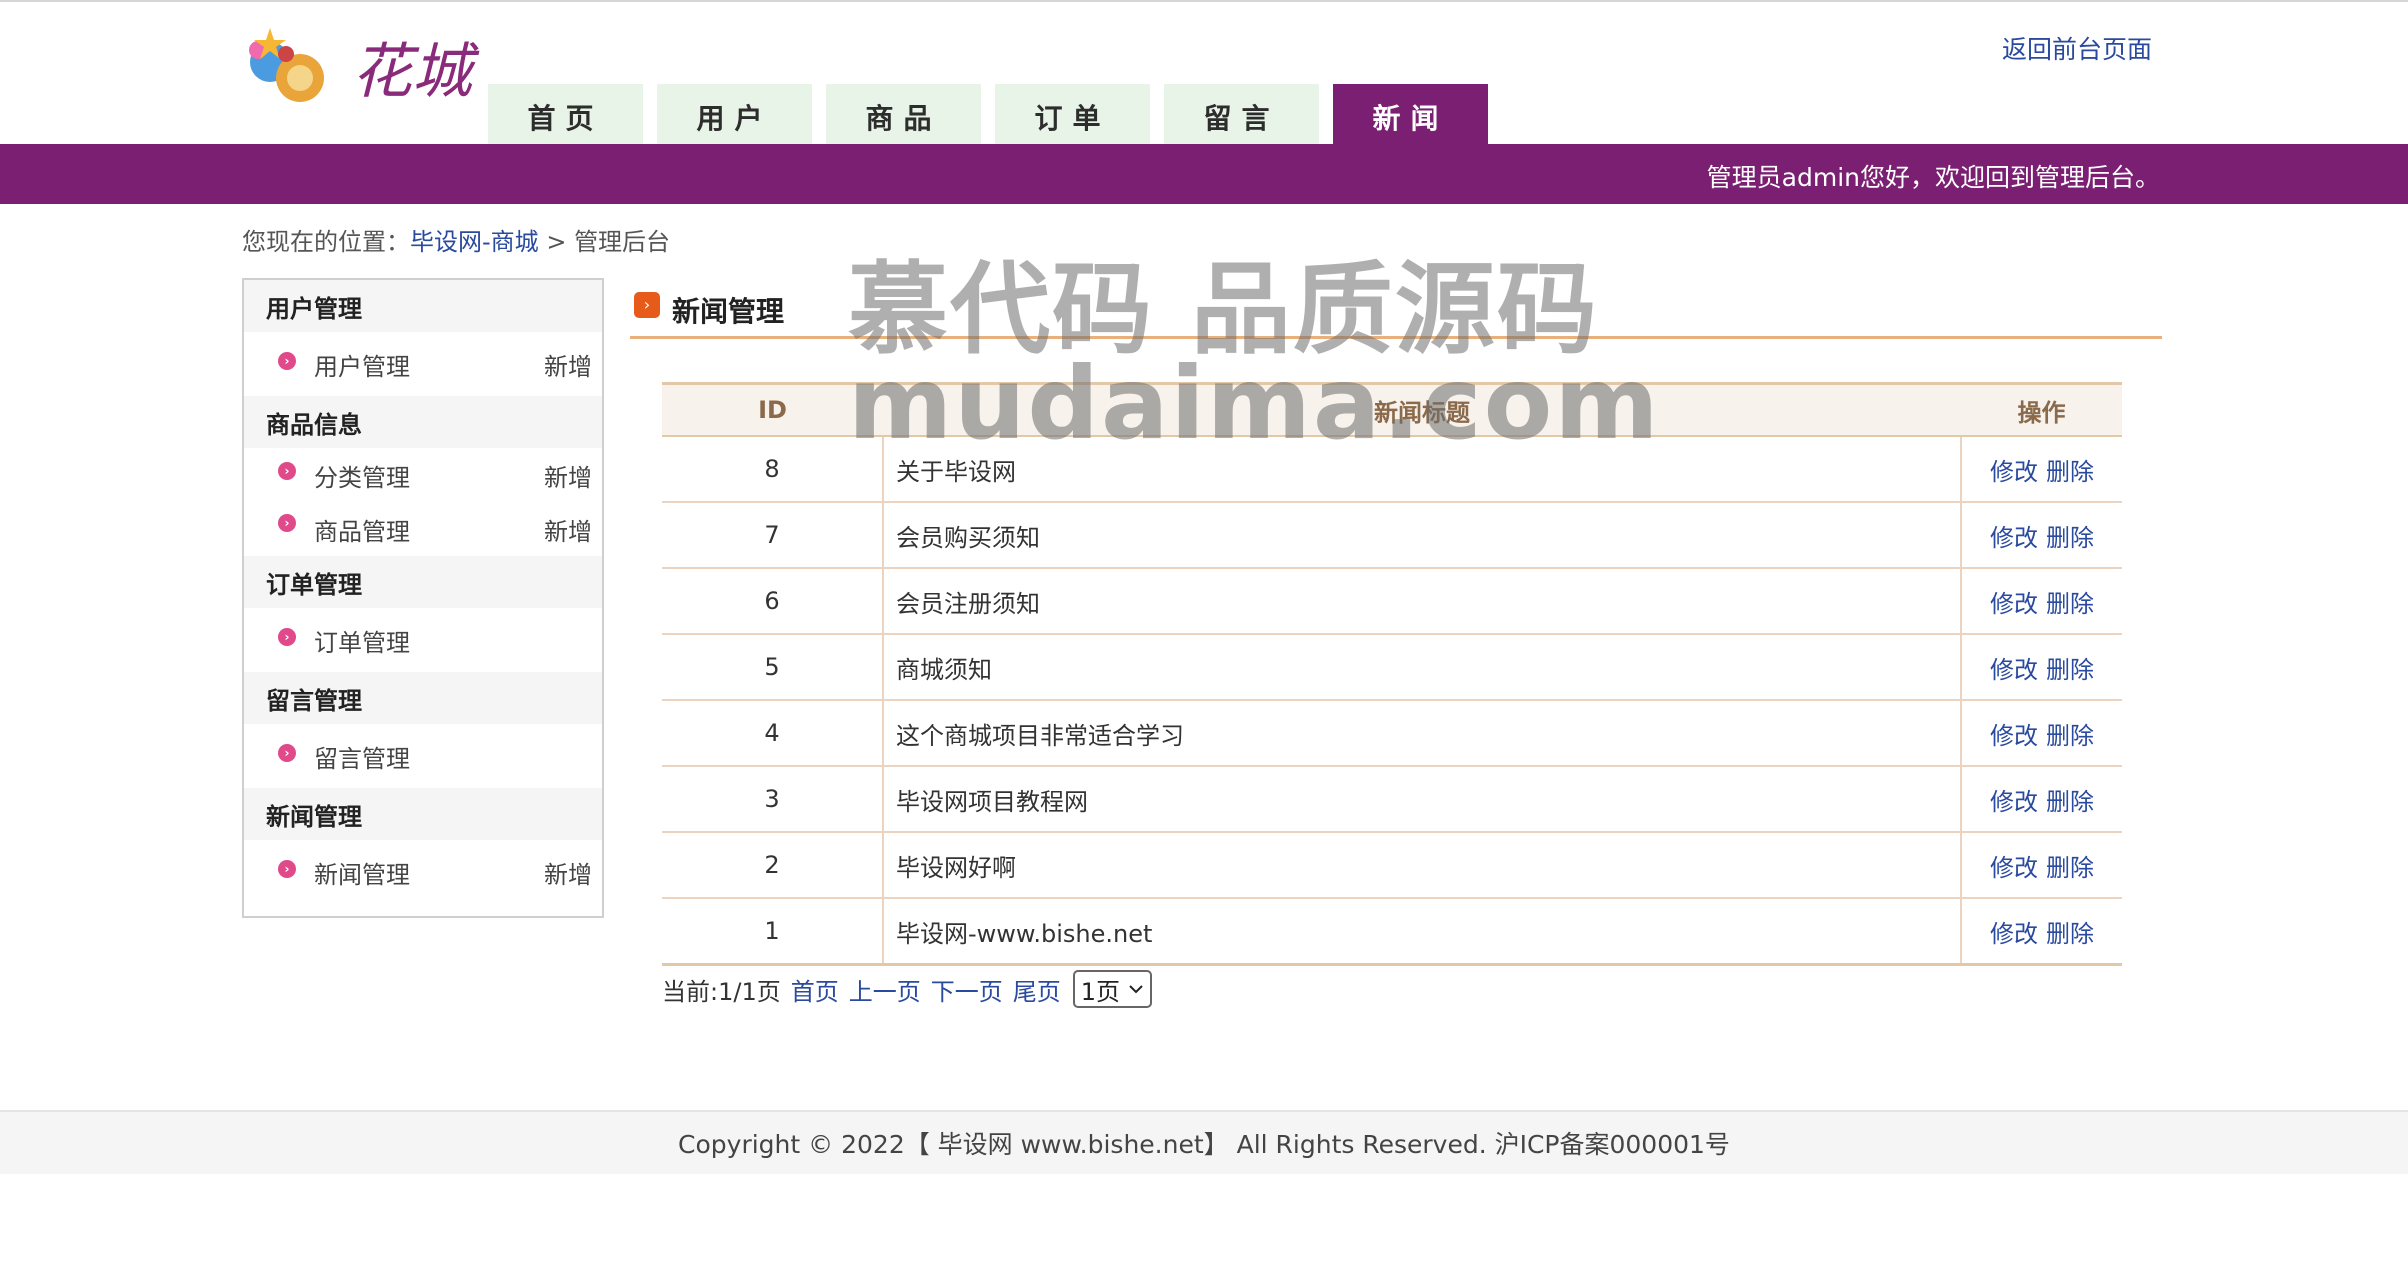  What do you see at coordinates (423, 640) in the screenshot?
I see `sidebar-item-order-manage: › 订单管理` at bounding box center [423, 640].